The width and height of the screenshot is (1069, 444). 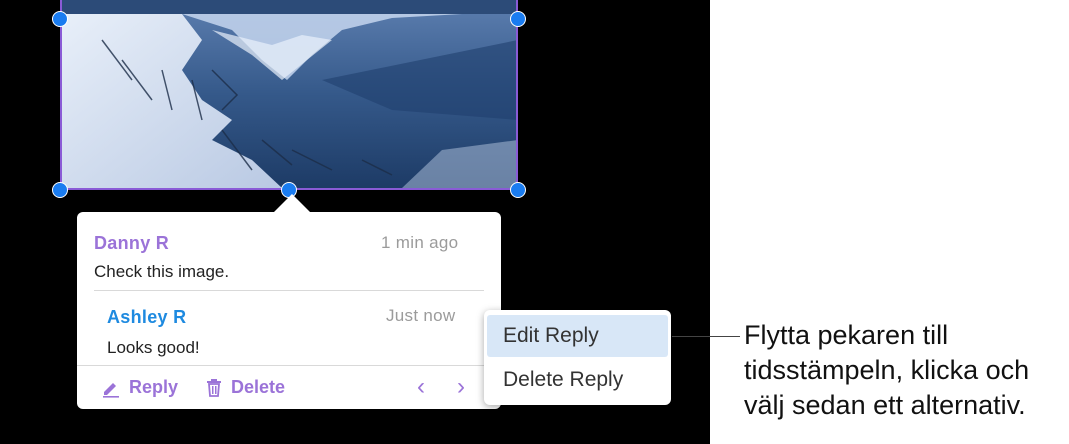 What do you see at coordinates (518, 190) in the screenshot?
I see `resize-handle-bottom-right` at bounding box center [518, 190].